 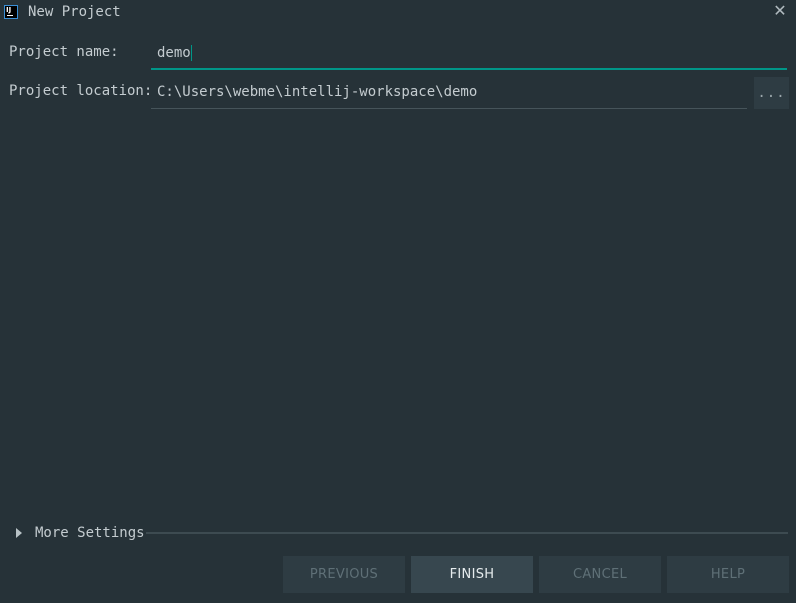 What do you see at coordinates (467, 533) in the screenshot?
I see `more-settings-divider` at bounding box center [467, 533].